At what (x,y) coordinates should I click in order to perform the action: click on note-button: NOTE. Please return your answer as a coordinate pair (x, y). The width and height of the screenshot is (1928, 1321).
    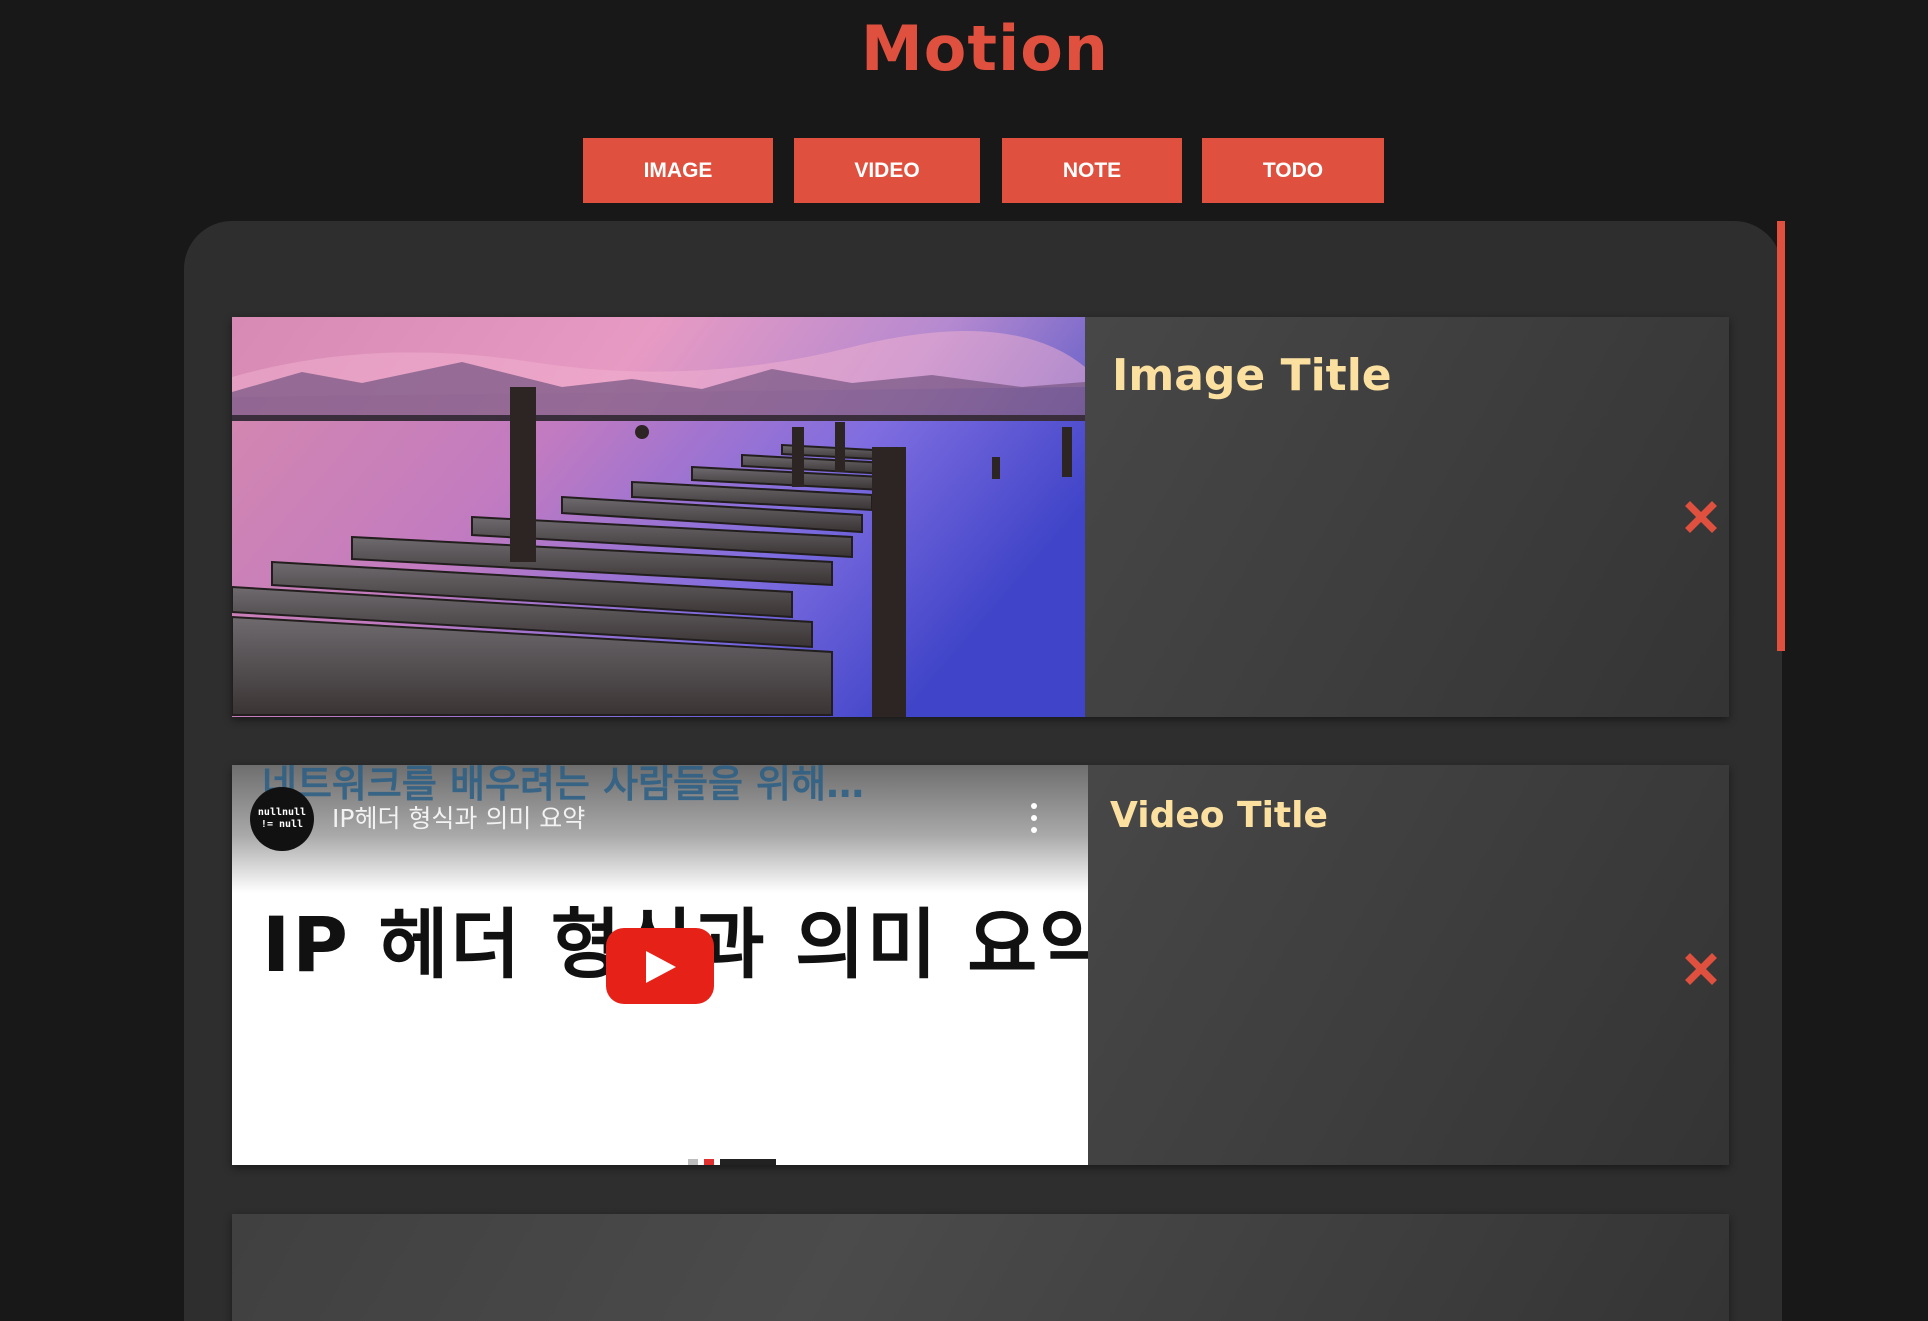
    Looking at the image, I should click on (1092, 170).